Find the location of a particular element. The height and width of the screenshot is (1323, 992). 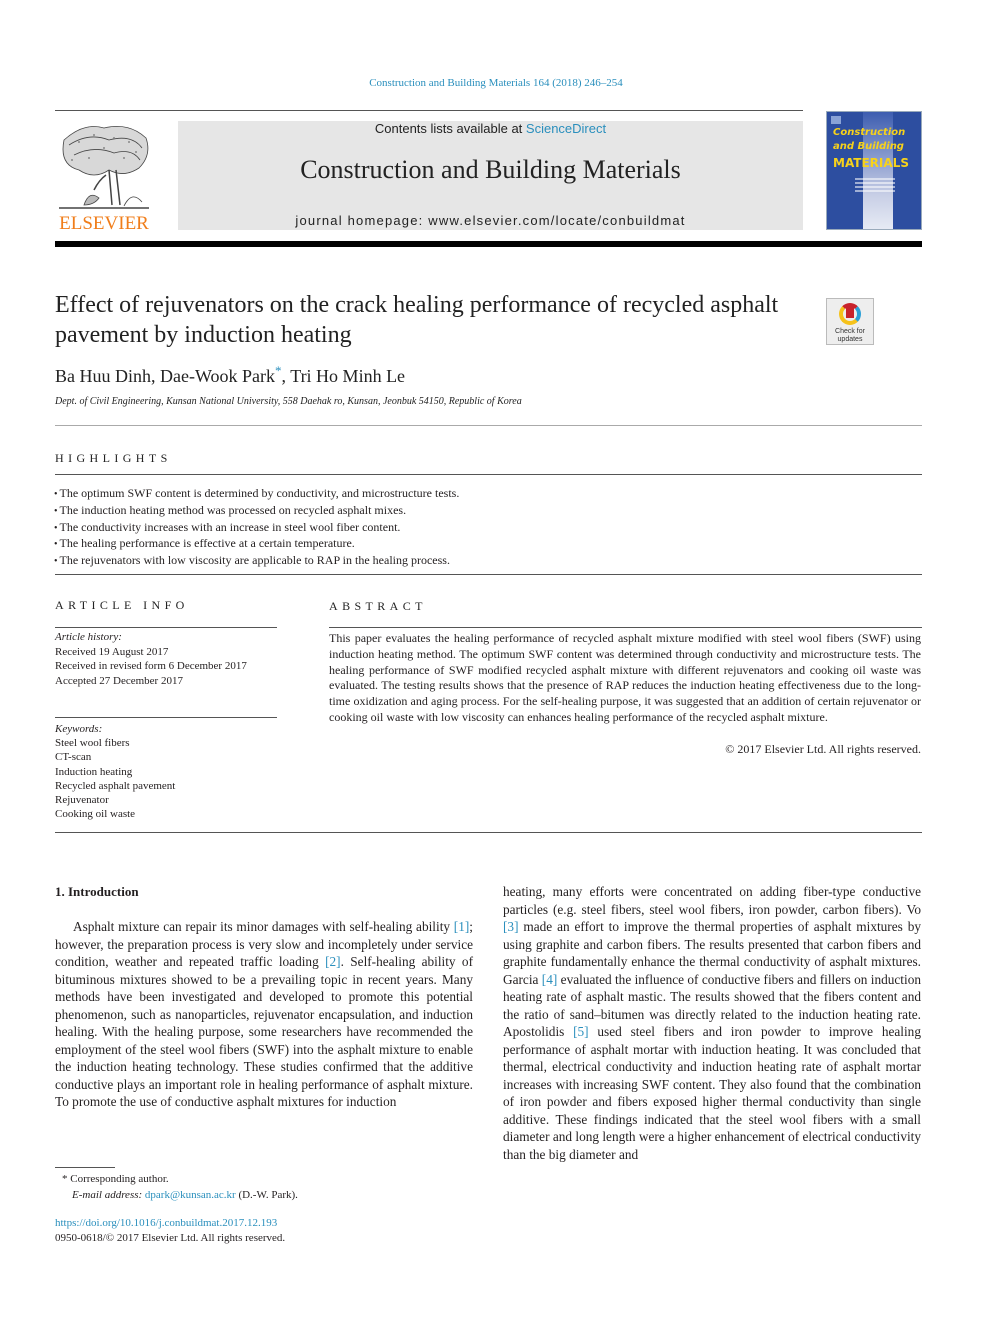

elsevier-logo: ELSEVIER is located at coordinates (104, 177).